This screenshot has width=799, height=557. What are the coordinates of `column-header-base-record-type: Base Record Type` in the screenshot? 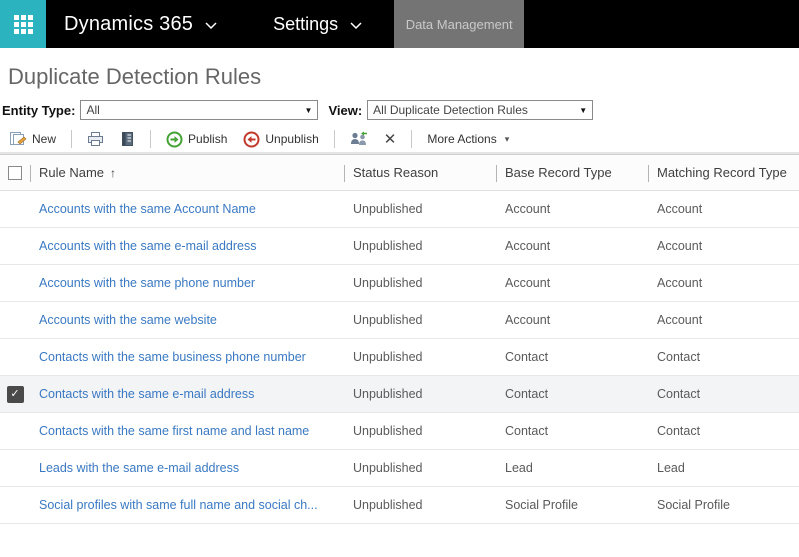 It's located at (572, 172).